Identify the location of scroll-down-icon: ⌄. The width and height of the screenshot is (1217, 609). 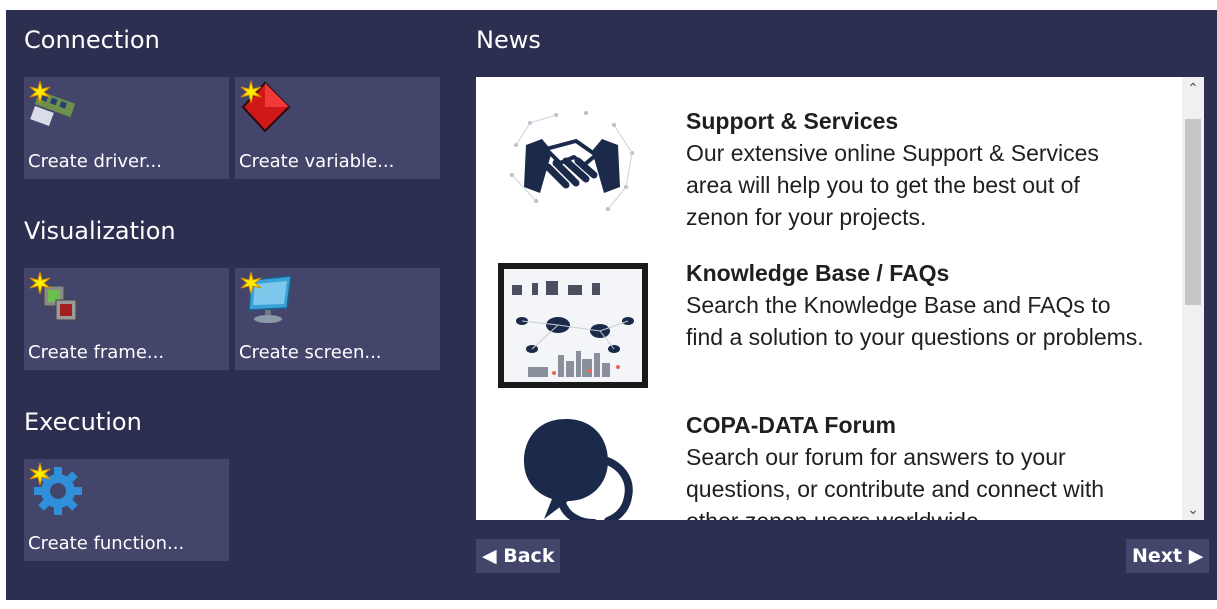
(1193, 509).